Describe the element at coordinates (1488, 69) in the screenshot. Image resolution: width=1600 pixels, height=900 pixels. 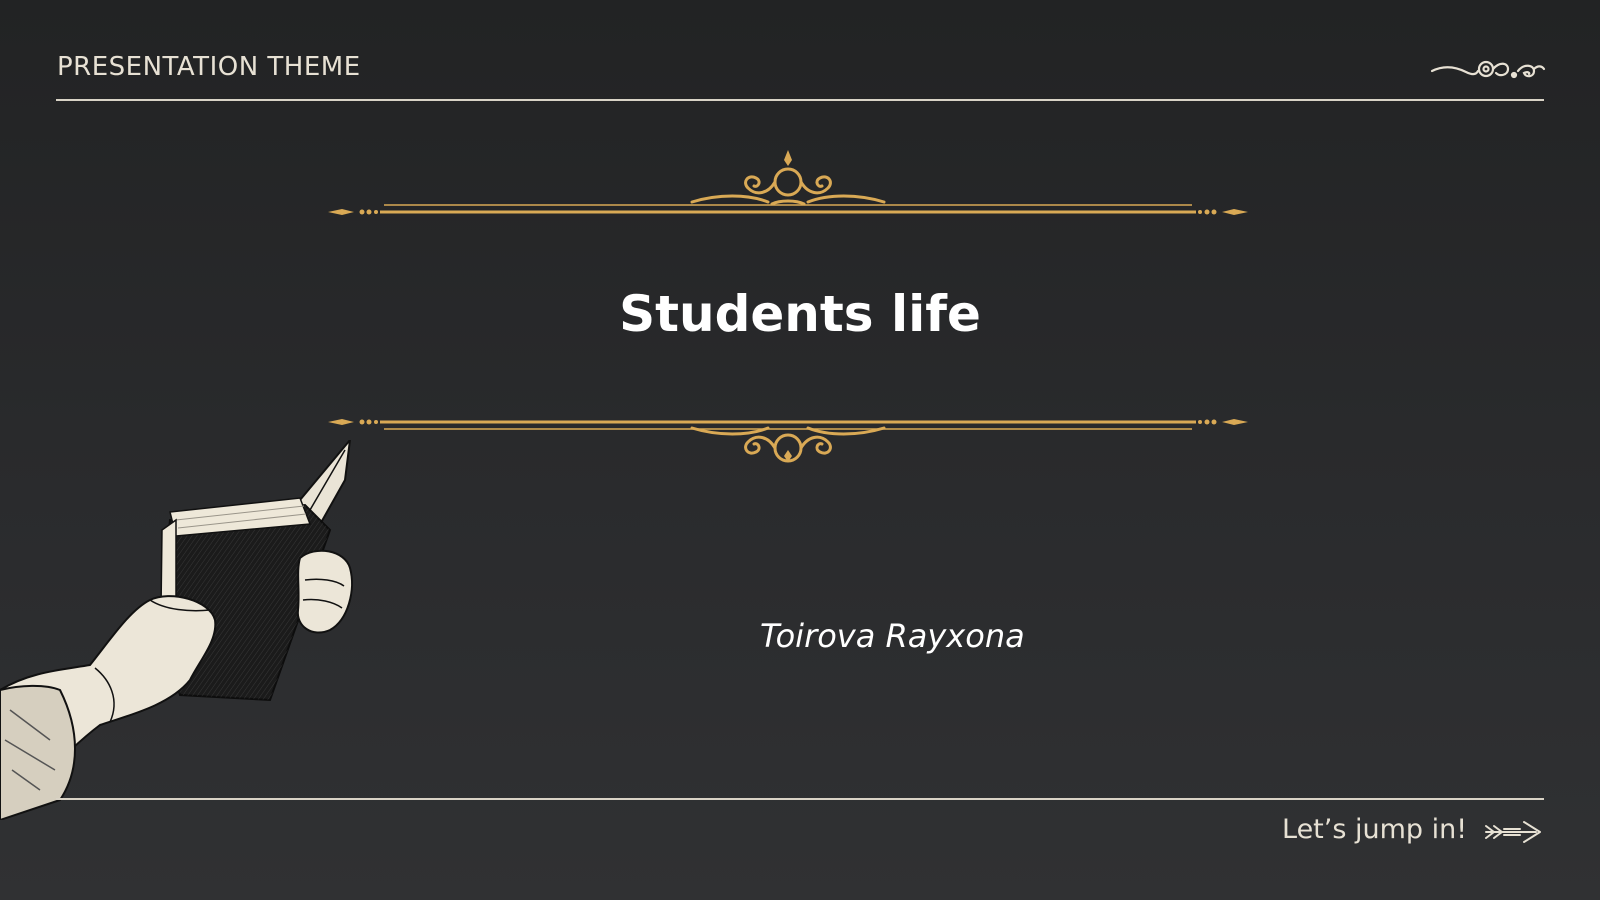
I see `flourish-icon` at that location.